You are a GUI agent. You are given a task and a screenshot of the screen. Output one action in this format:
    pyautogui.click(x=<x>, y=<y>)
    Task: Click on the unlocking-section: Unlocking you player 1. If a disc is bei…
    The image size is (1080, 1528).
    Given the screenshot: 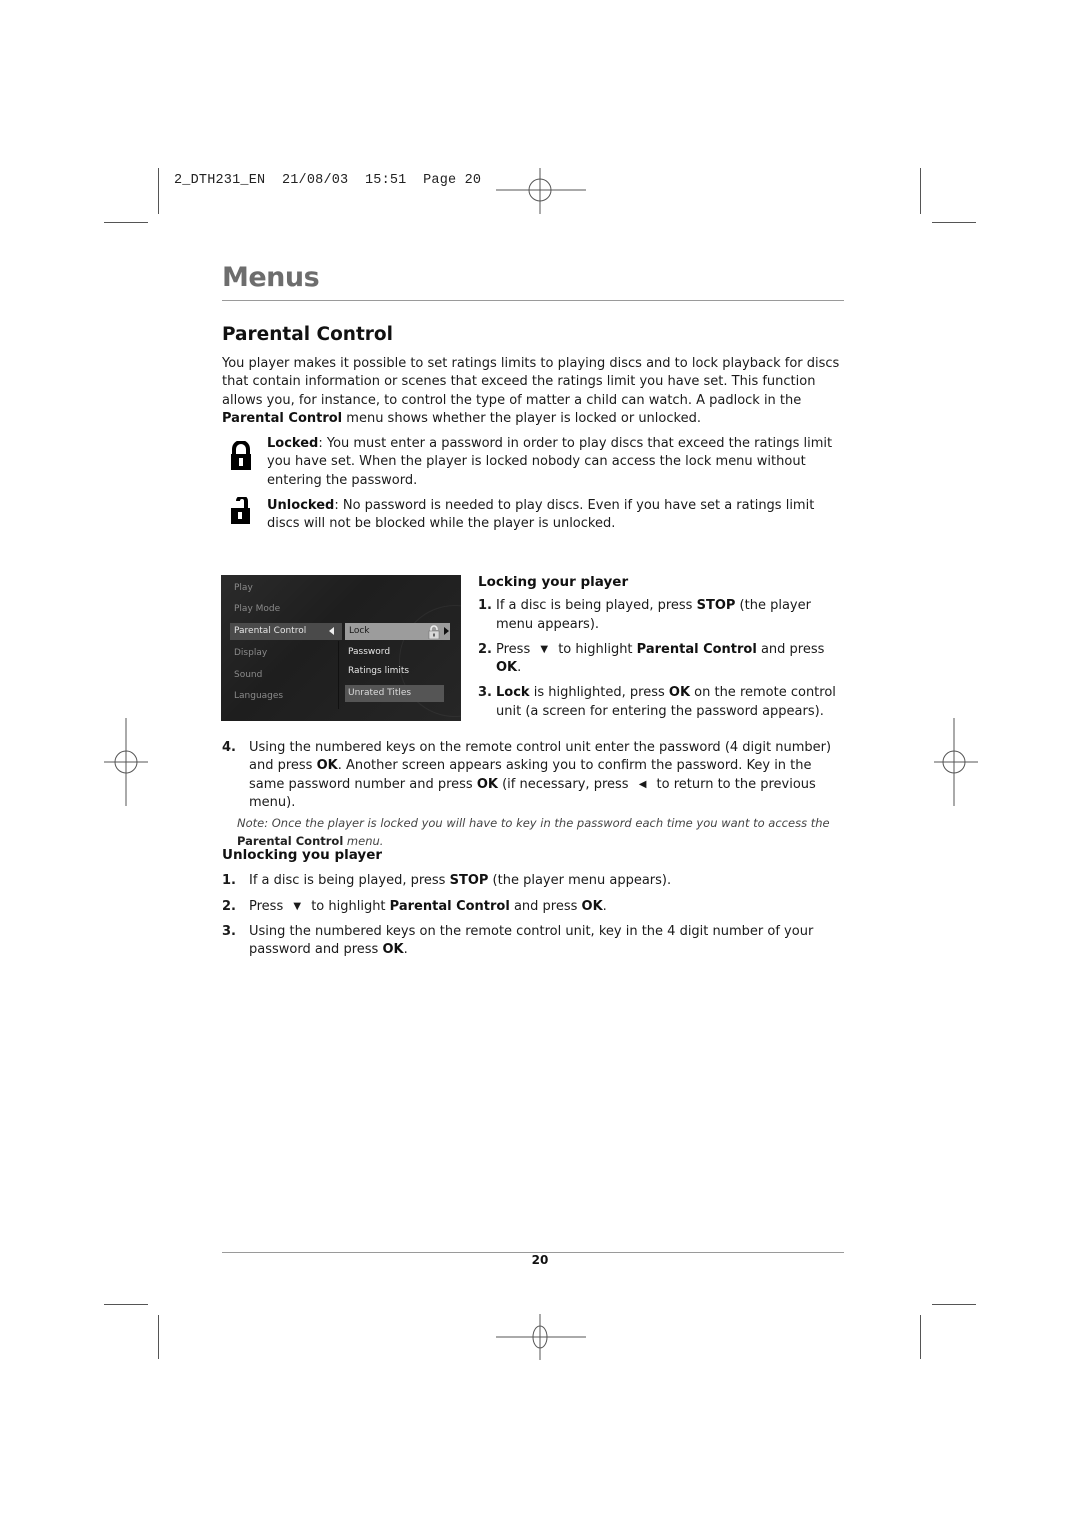 What is the action you would take?
    pyautogui.click(x=534, y=906)
    